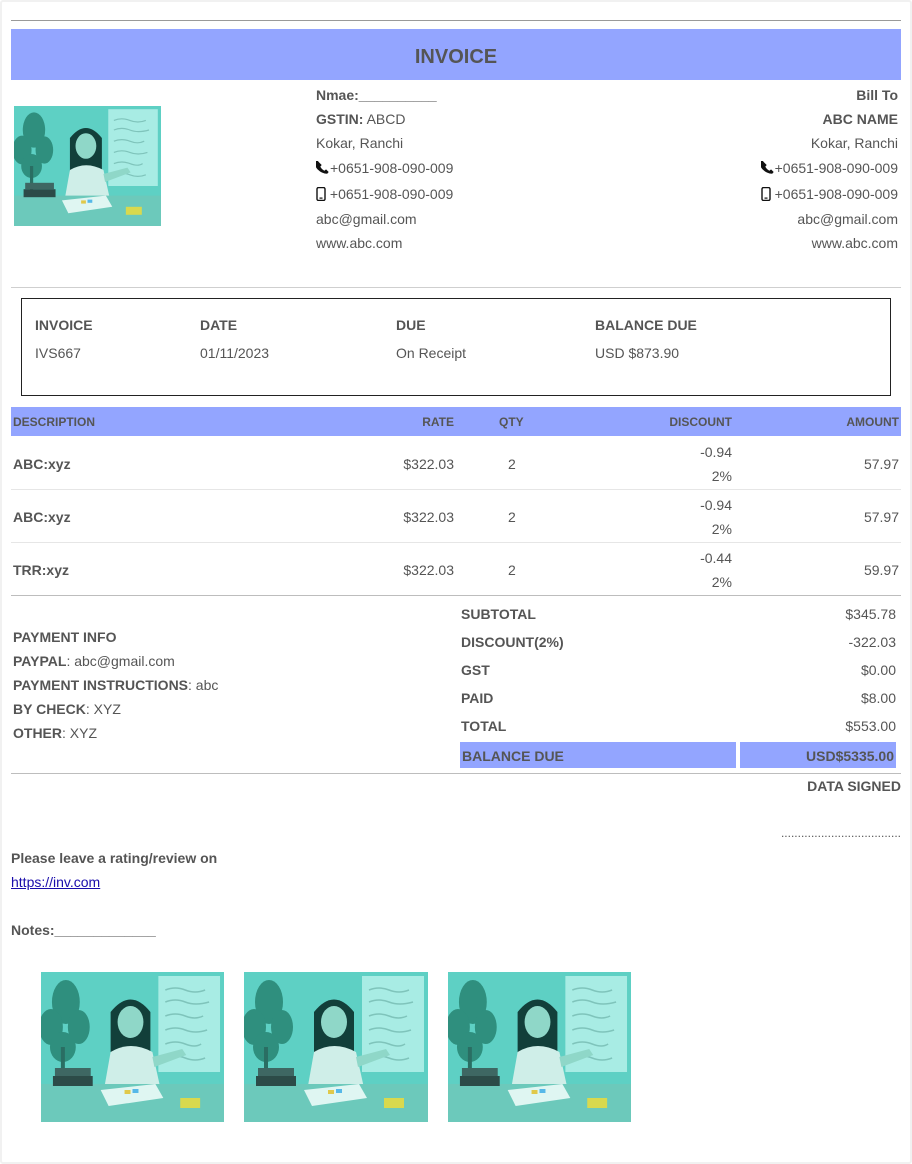 This screenshot has width=912, height=1164. I want to click on payment-paypal: PAYPAL: abc@gmail.com, so click(115, 664).